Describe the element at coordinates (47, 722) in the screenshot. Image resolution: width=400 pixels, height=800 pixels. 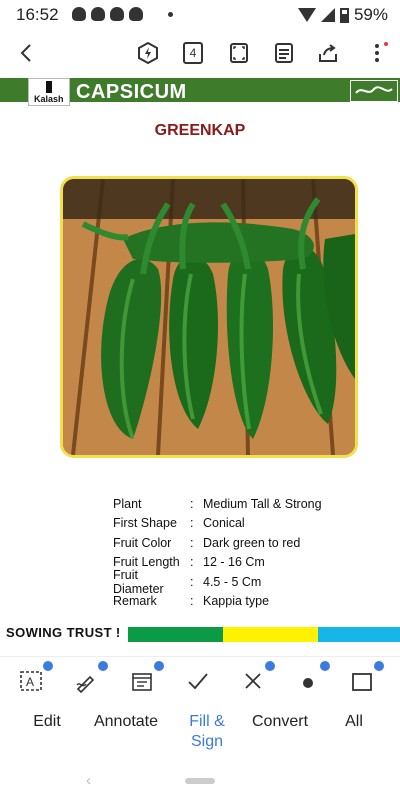
I see `tab-edit: Edit` at that location.